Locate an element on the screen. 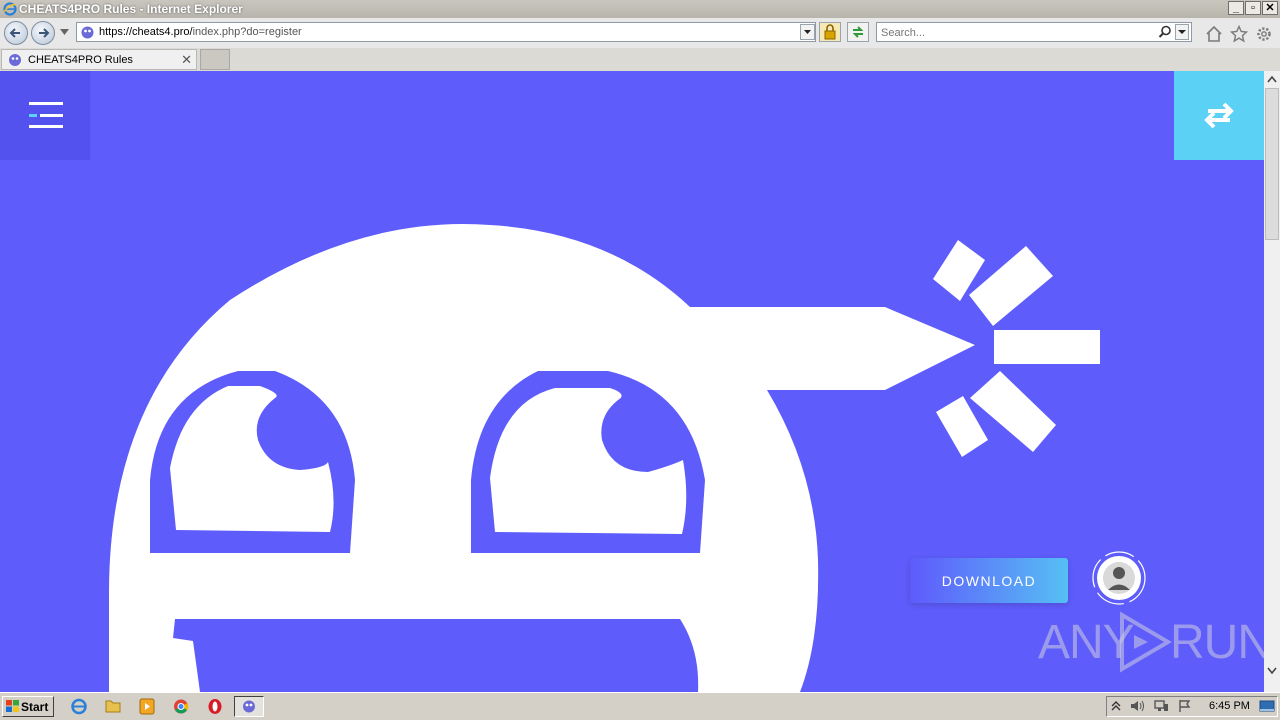  close-tab-icon: ✕ is located at coordinates (186, 60).